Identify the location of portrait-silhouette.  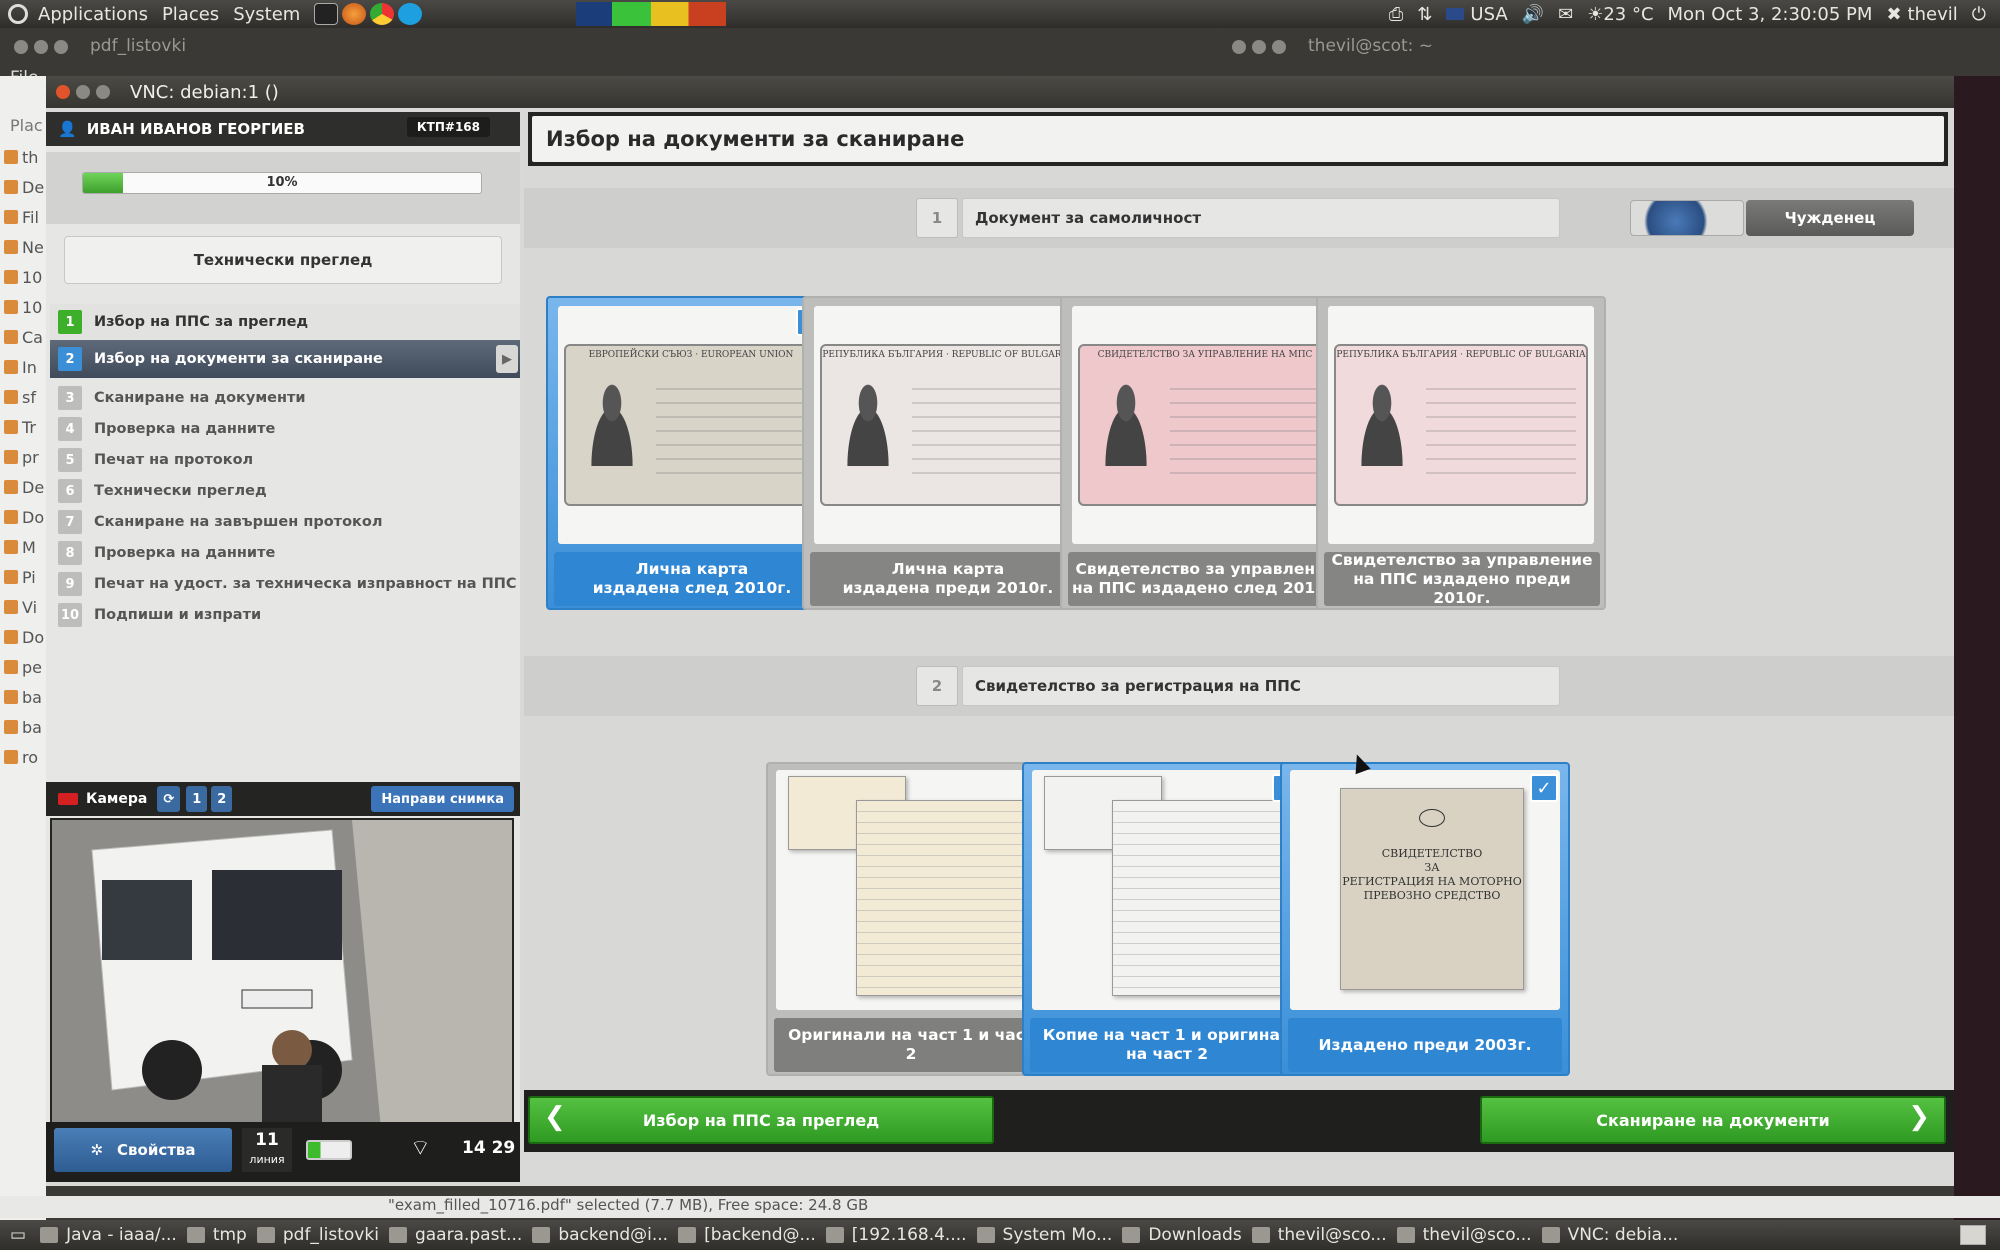
(612, 421).